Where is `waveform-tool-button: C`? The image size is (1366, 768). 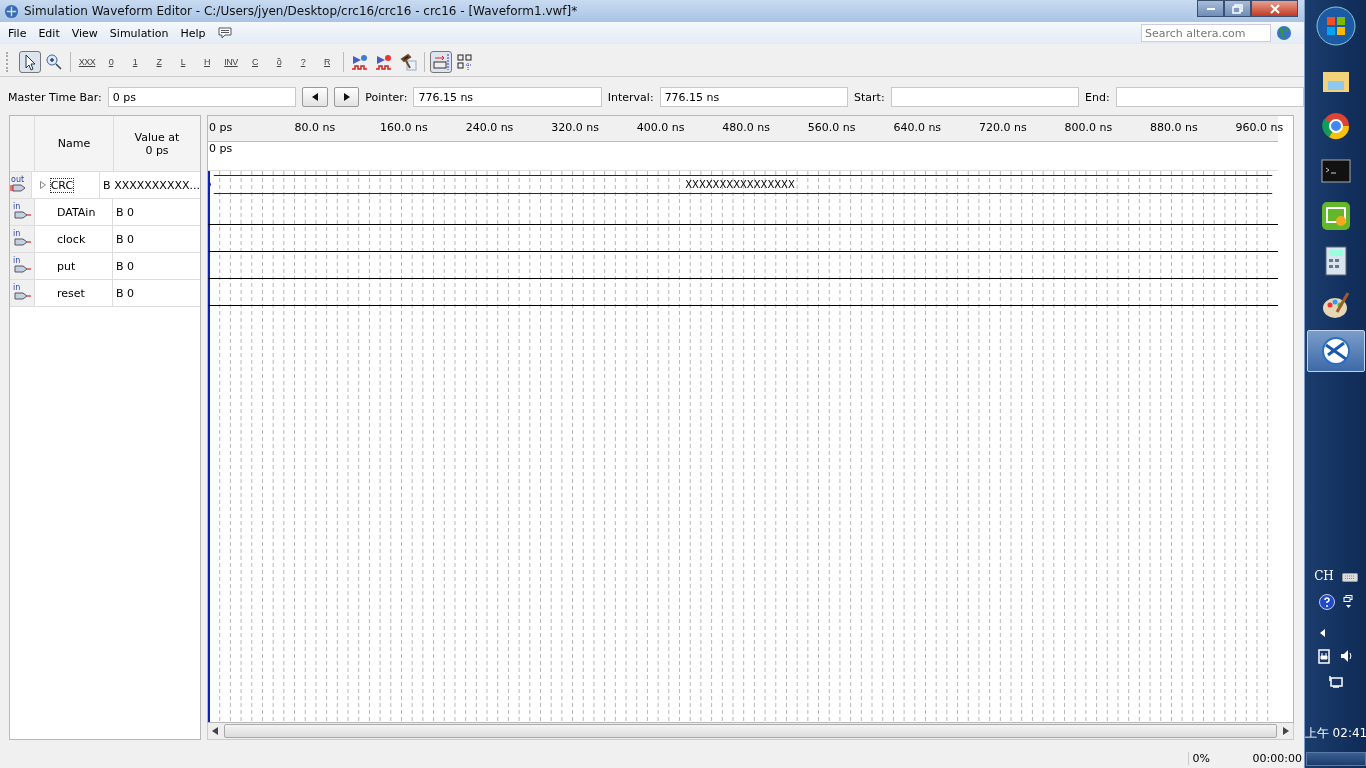
waveform-tool-button: C is located at coordinates (255, 62).